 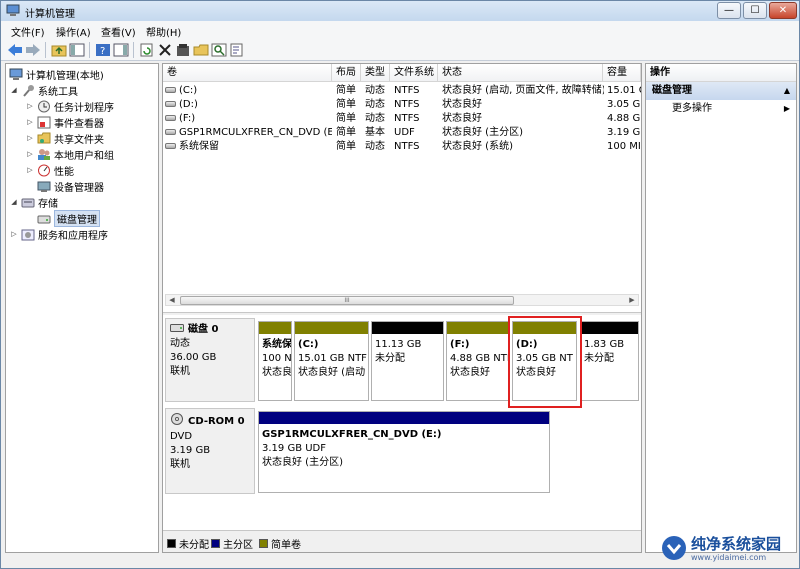 I want to click on column-header-capacity: 容量, so click(x=622, y=73).